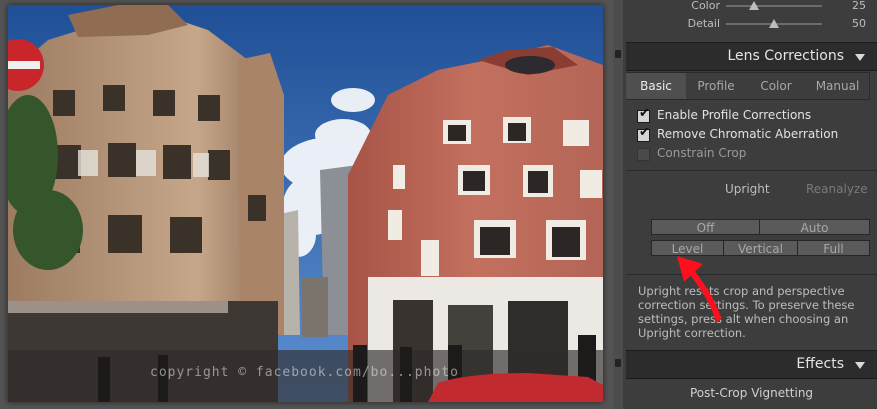  I want to click on reanalyze-button: Reanalyze, so click(837, 189).